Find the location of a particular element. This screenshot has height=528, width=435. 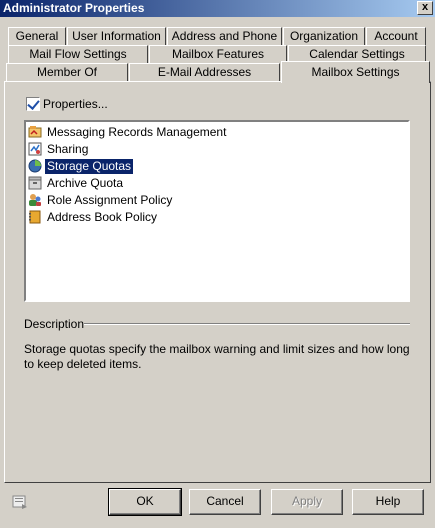

list-item: Messaging Records Management is located at coordinates (128, 132).